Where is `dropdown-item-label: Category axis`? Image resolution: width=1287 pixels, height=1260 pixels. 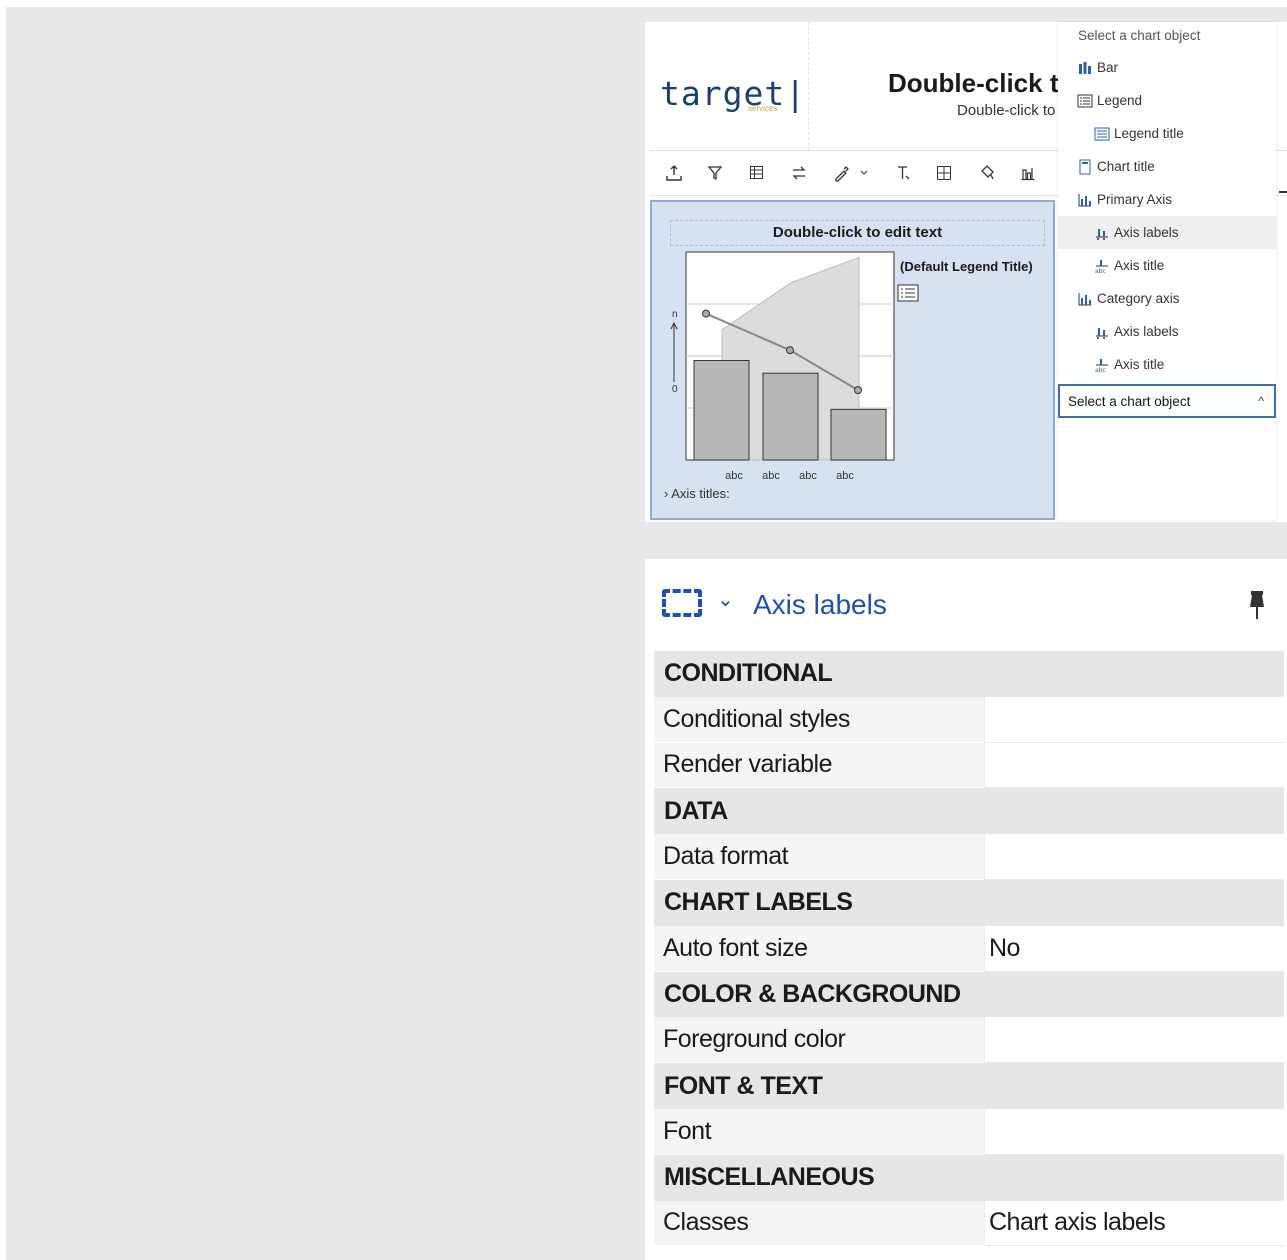 dropdown-item-label: Category axis is located at coordinates (1138, 298).